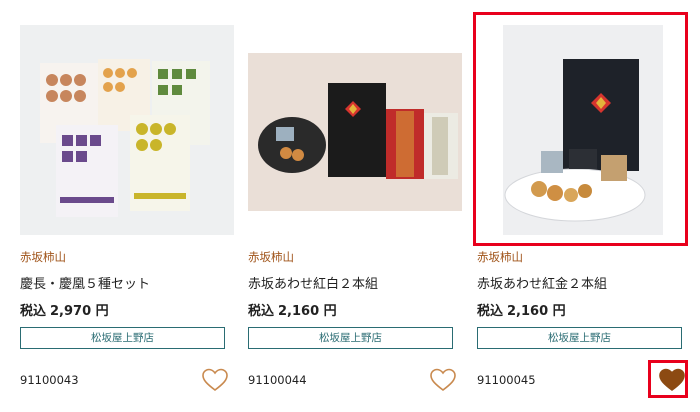 The image size is (700, 412). I want to click on product-code: 91100045, so click(506, 380).